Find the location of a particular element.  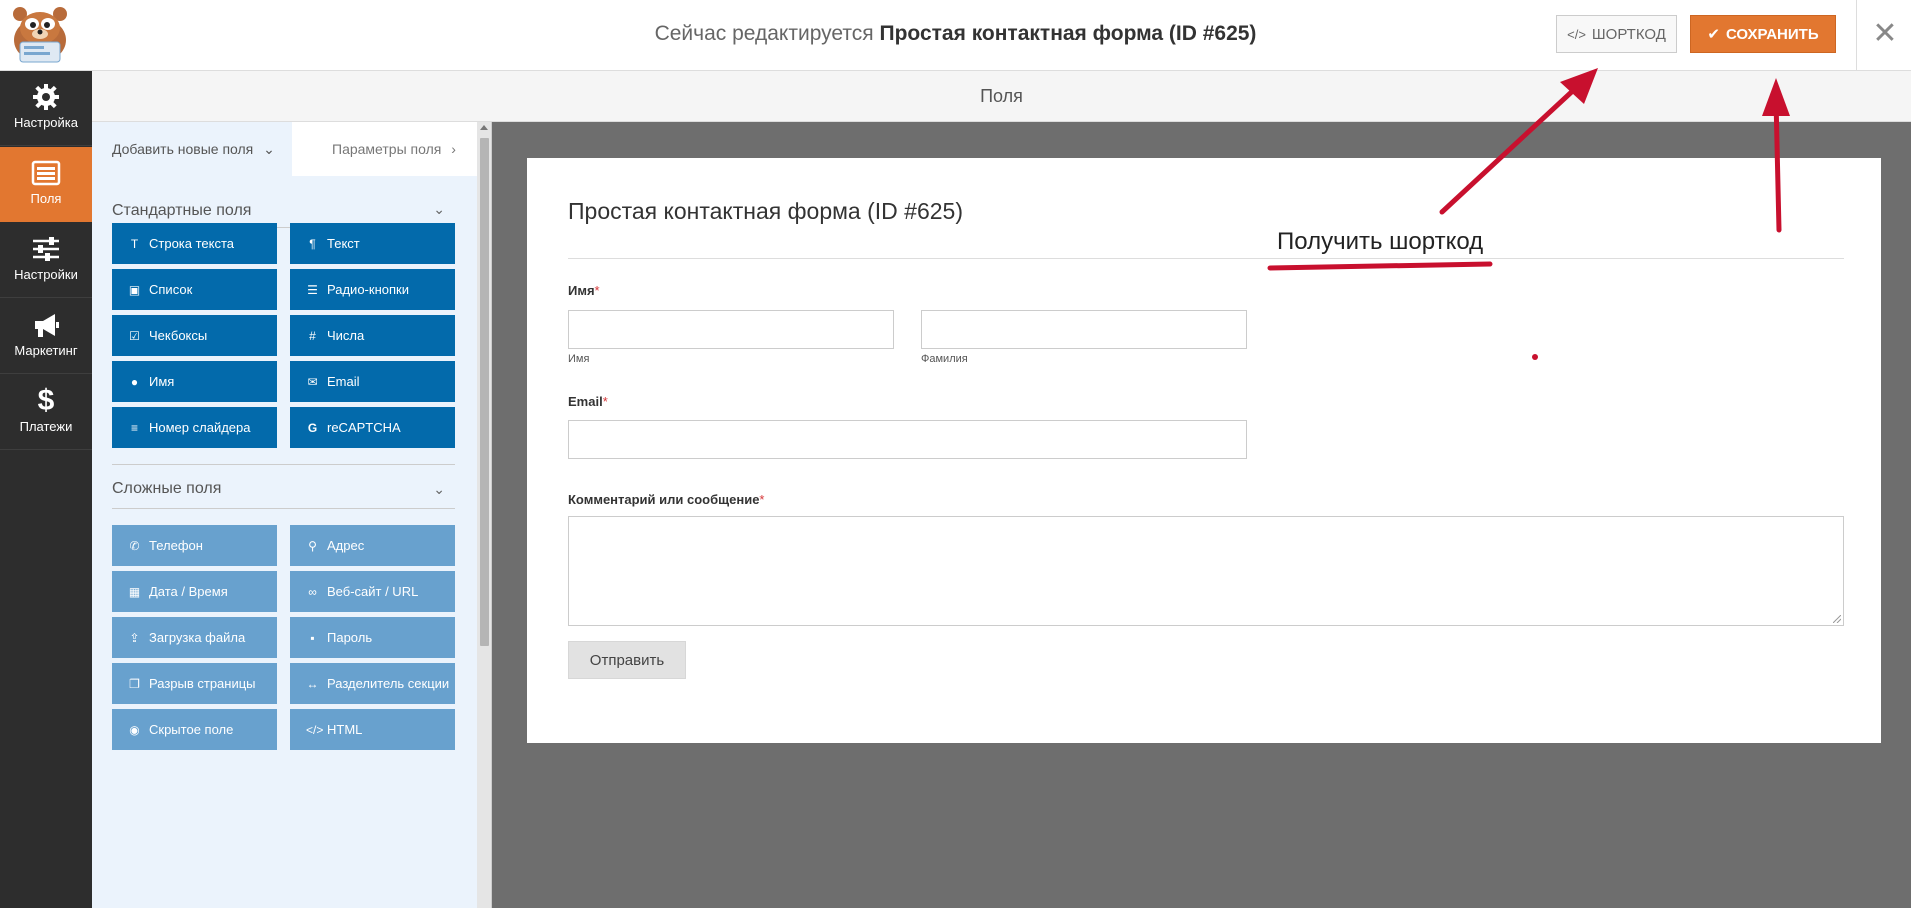

field-button-dropdown: ▣ Список is located at coordinates (194, 289).